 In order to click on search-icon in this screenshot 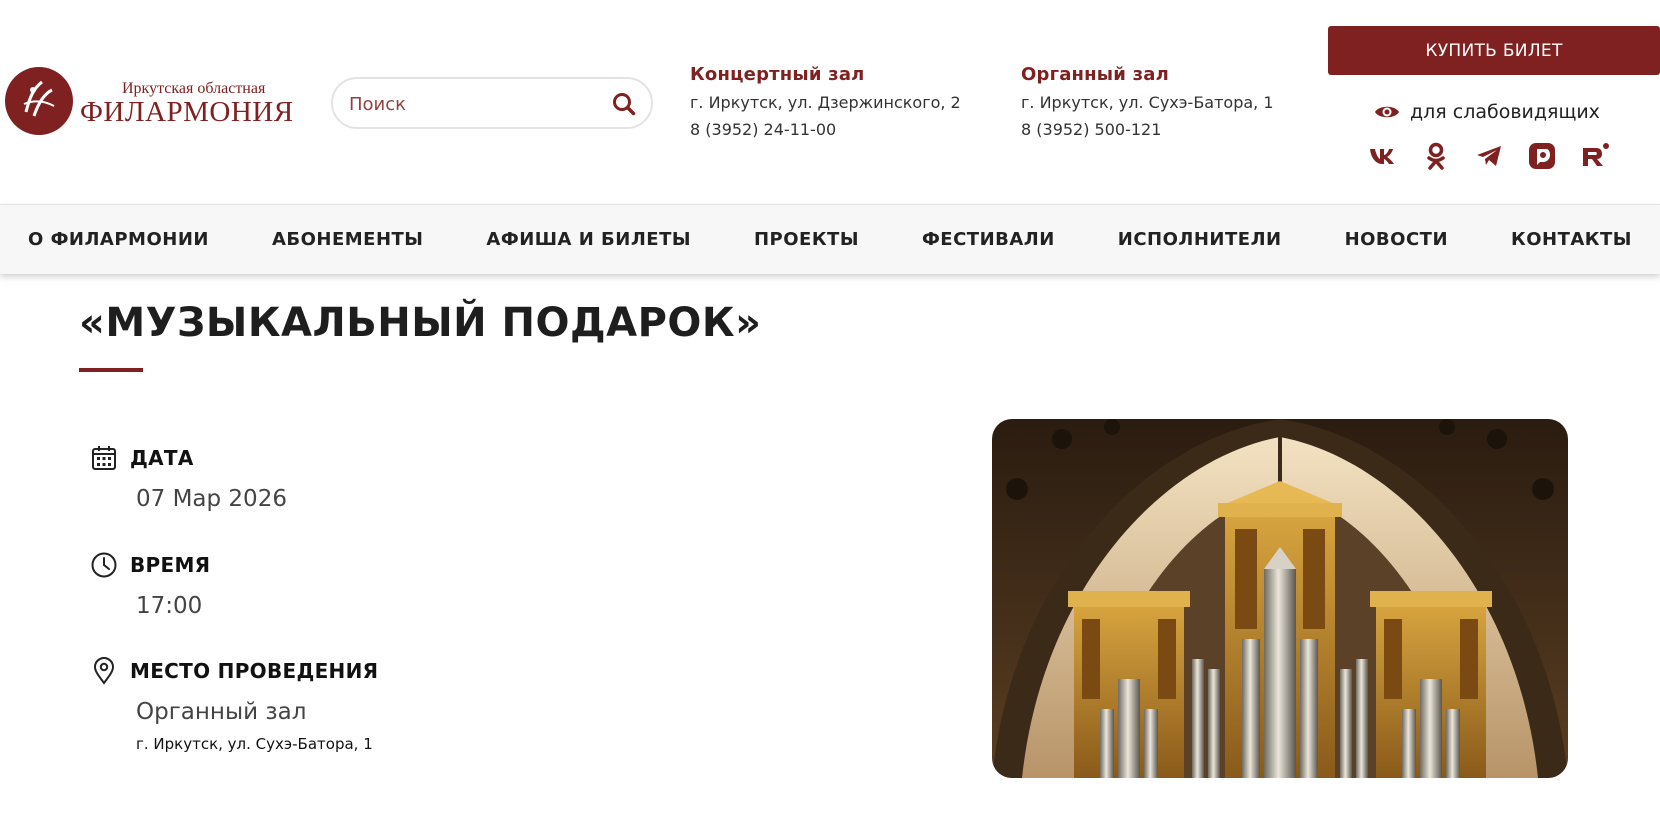, I will do `click(624, 104)`.